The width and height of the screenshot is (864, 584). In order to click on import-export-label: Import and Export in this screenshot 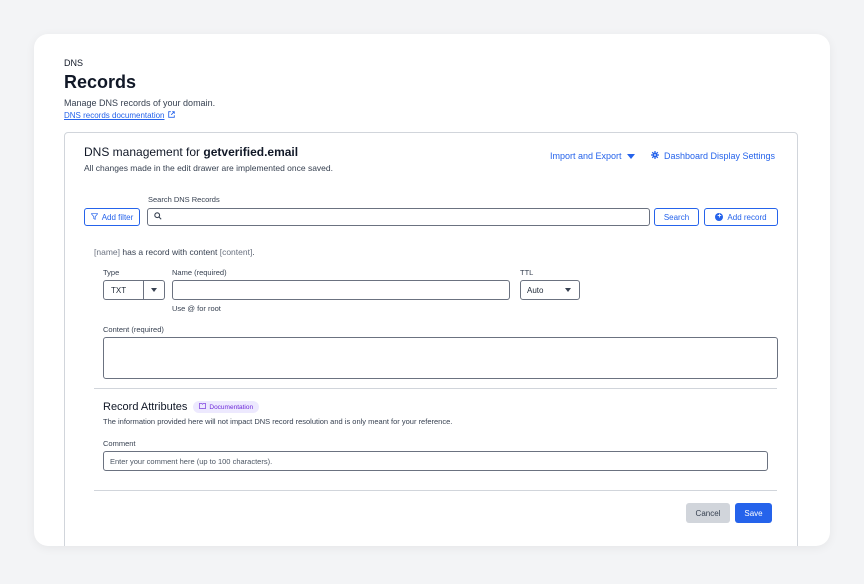, I will do `click(586, 156)`.